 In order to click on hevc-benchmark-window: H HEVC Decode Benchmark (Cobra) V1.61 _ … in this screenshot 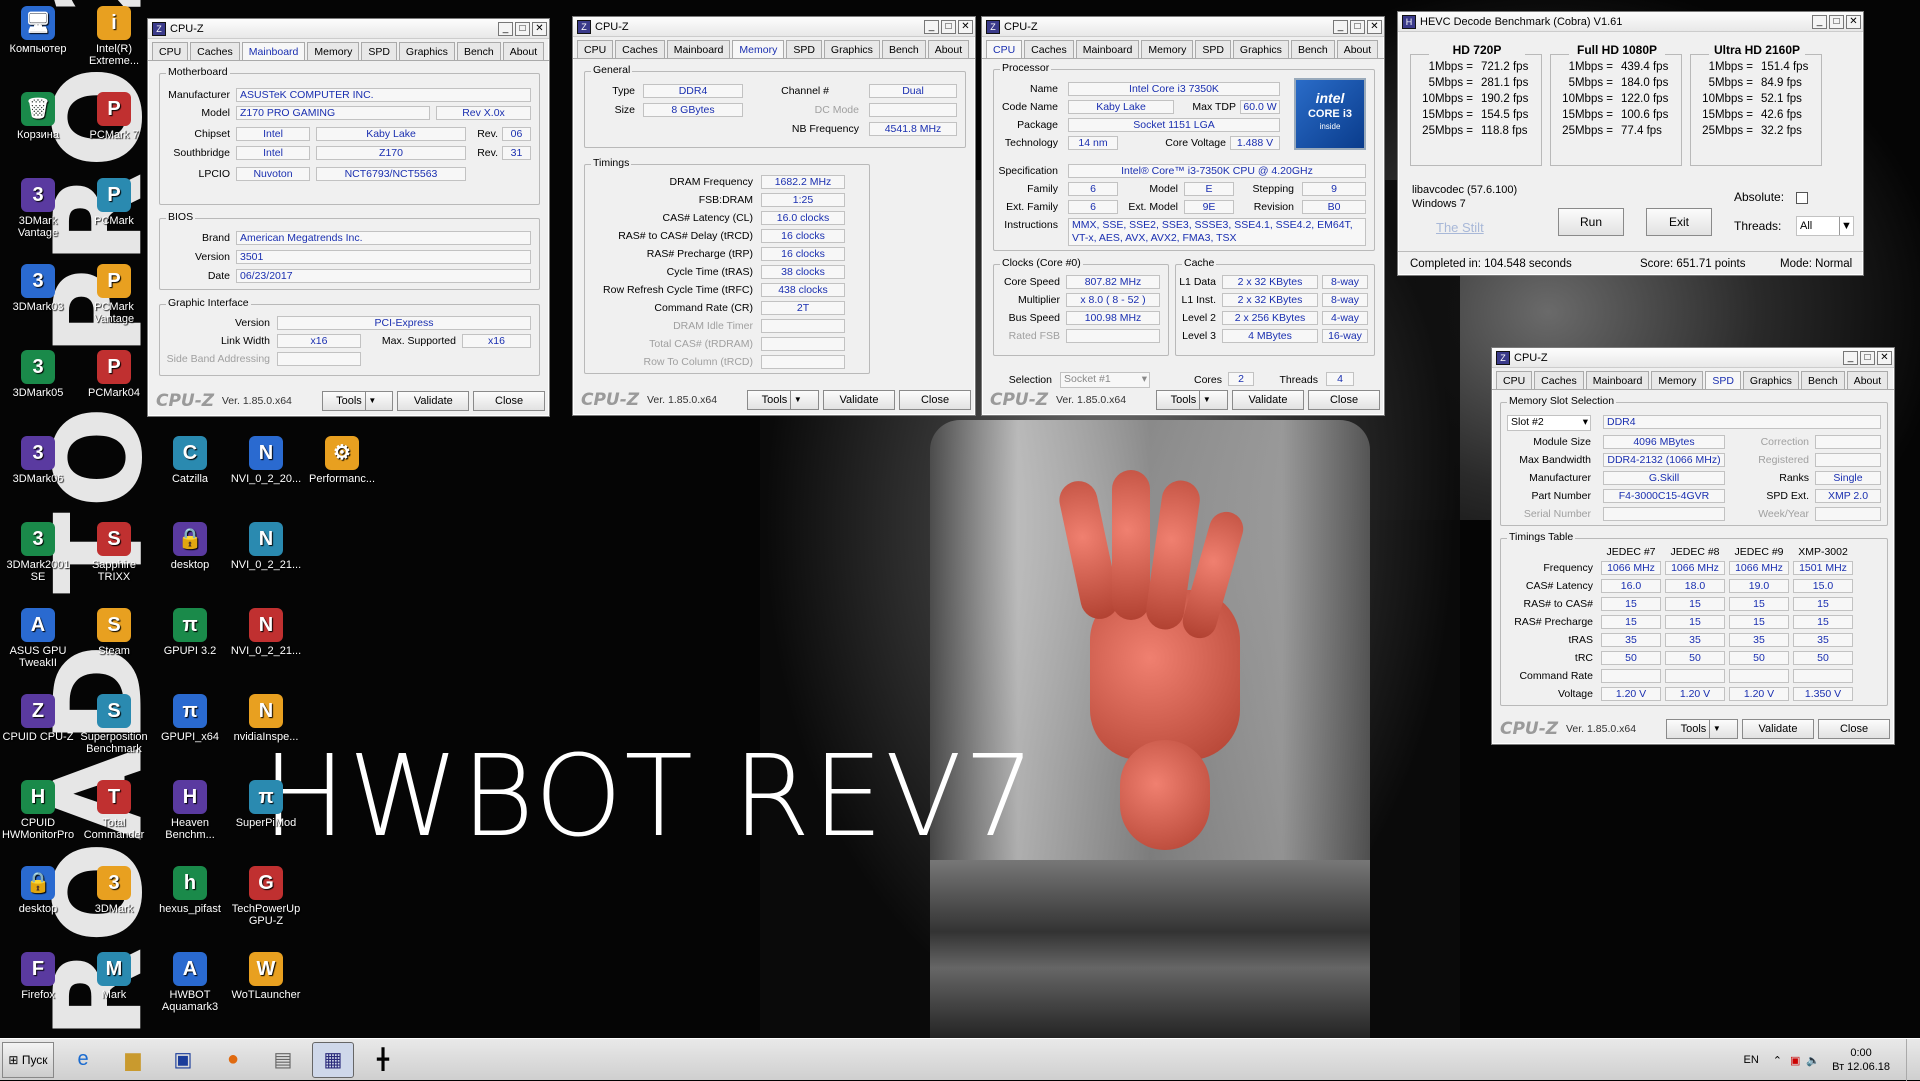, I will do `click(1630, 143)`.